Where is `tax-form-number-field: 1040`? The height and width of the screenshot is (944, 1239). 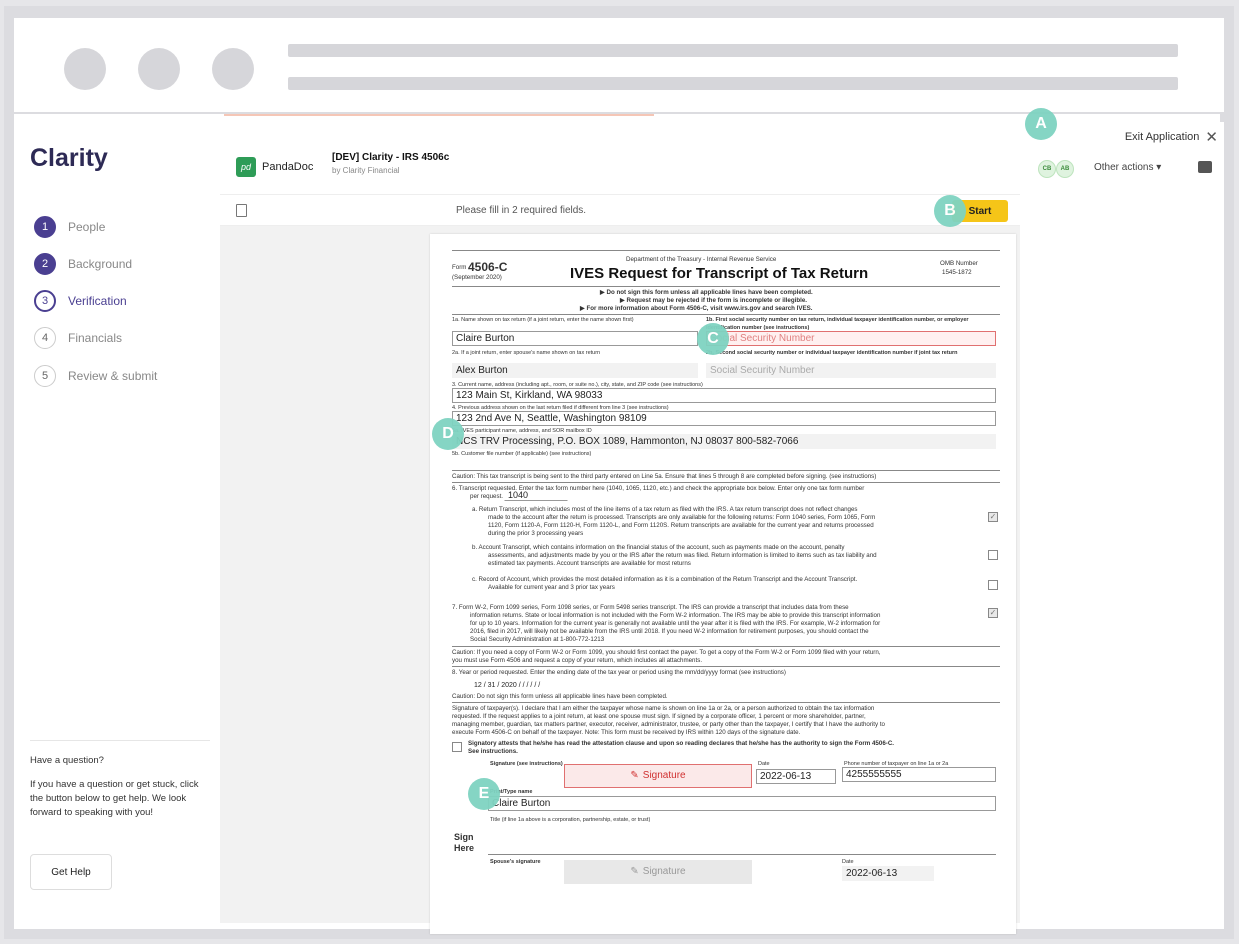
tax-form-number-field: 1040 is located at coordinates (536, 495).